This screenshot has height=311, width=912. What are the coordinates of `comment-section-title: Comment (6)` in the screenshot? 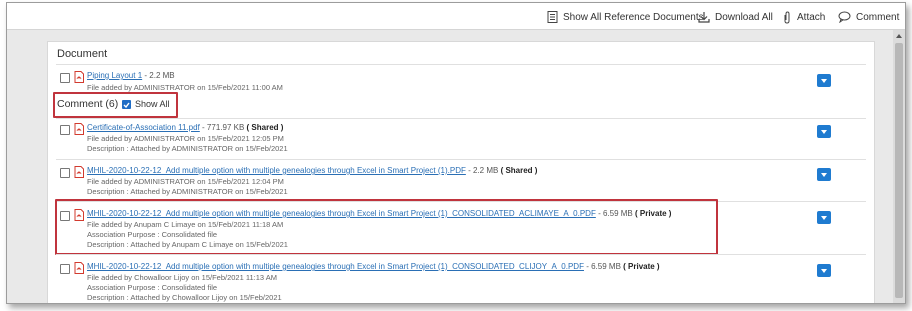 It's located at (88, 104).